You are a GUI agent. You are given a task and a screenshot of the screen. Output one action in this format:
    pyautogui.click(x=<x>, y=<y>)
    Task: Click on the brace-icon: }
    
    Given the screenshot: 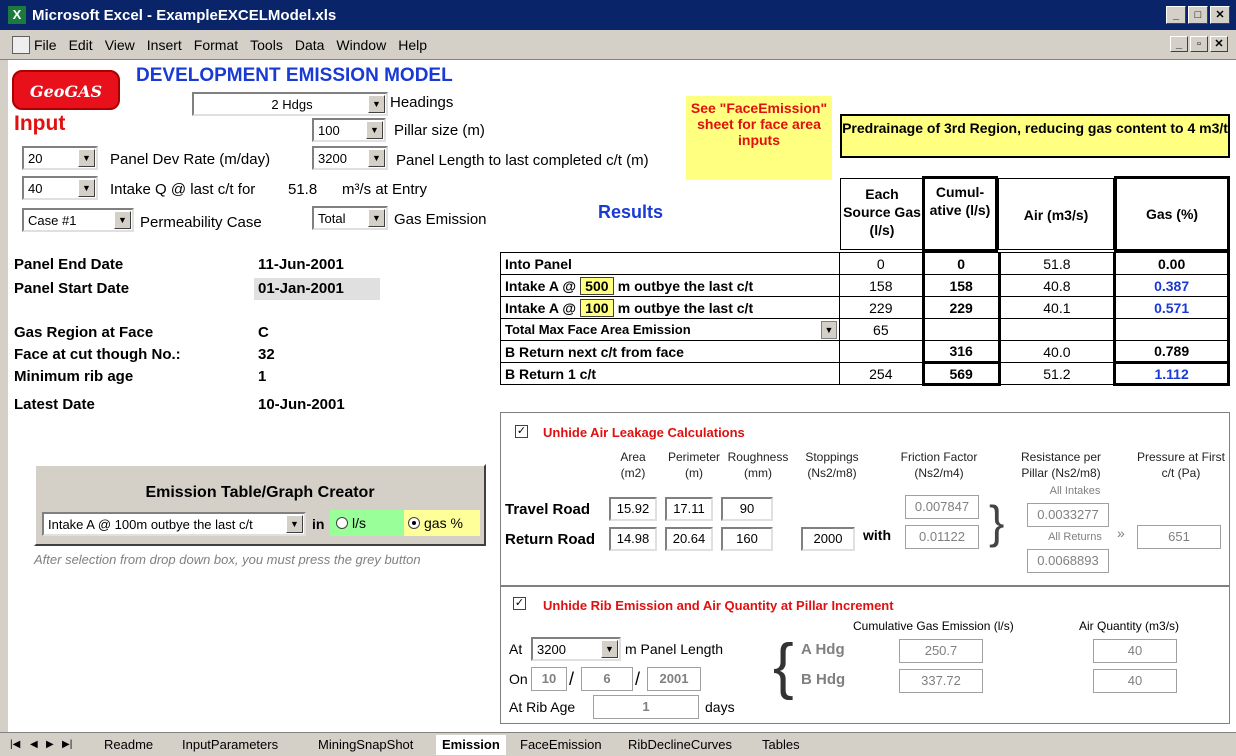 What is the action you would take?
    pyautogui.click(x=997, y=522)
    